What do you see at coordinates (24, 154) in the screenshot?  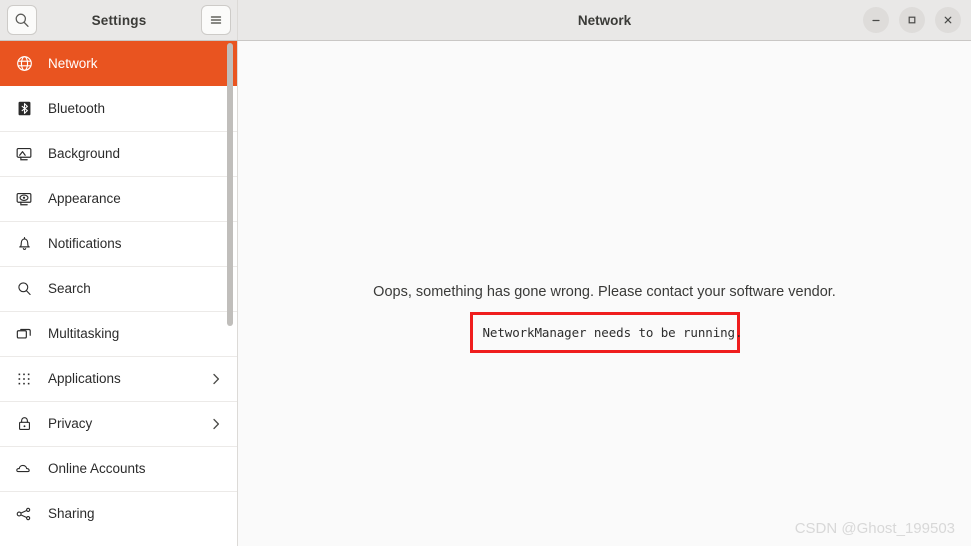 I see `monitor-icon` at bounding box center [24, 154].